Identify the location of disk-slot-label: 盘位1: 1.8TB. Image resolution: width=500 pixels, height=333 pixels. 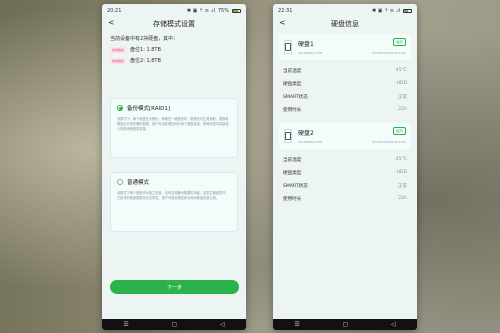
(145, 50).